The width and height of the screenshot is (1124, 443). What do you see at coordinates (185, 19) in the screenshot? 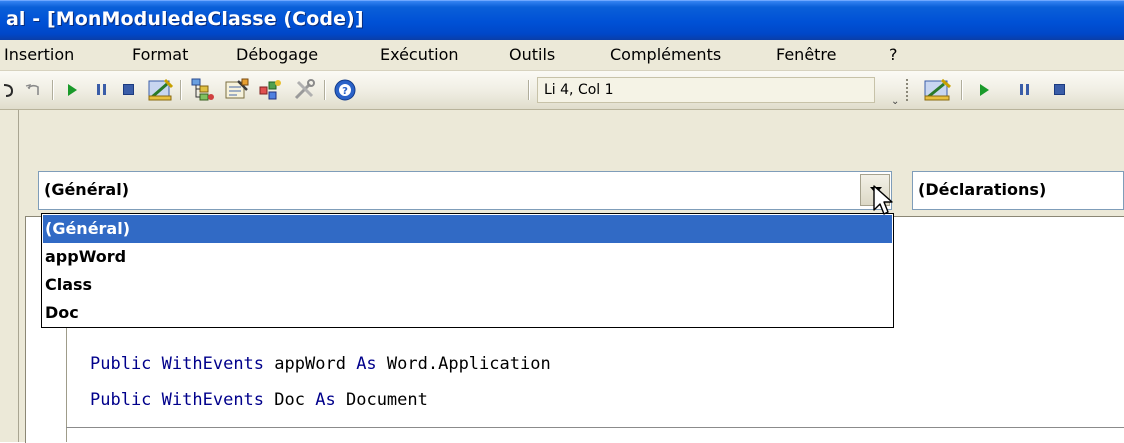
I see `window-title: al - [MonModuledeClasse (Code)]` at bounding box center [185, 19].